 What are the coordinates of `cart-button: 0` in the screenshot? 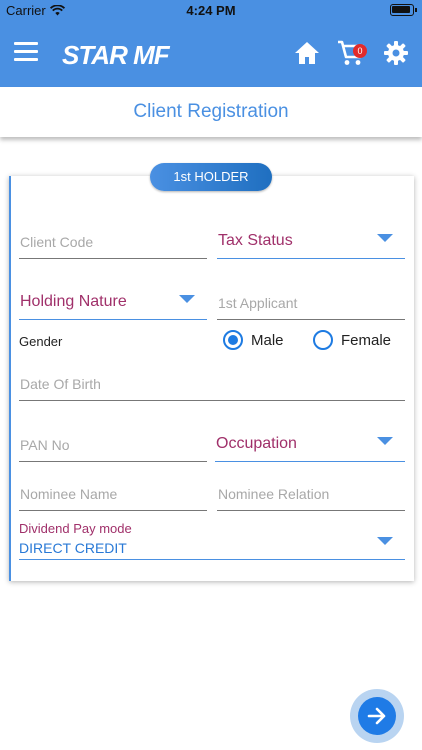 It's located at (353, 53).